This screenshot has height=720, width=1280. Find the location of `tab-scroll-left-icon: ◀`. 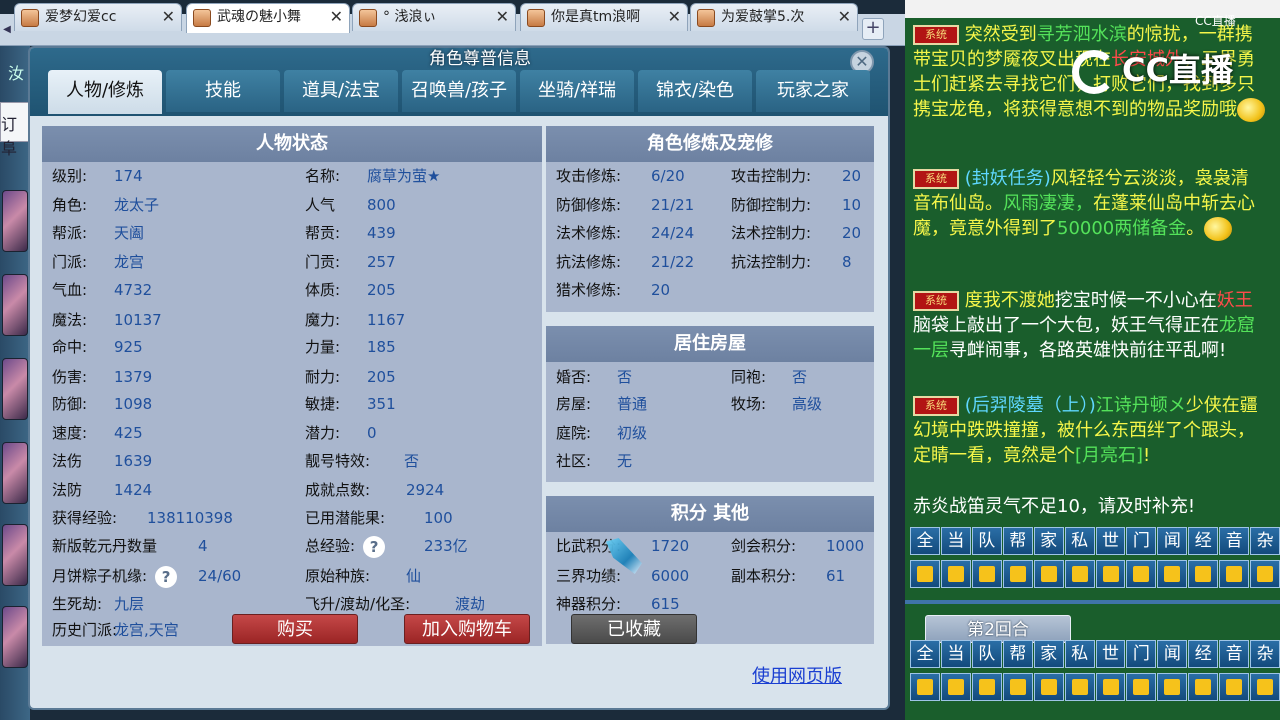

tab-scroll-left-icon: ◀ is located at coordinates (7, 30).